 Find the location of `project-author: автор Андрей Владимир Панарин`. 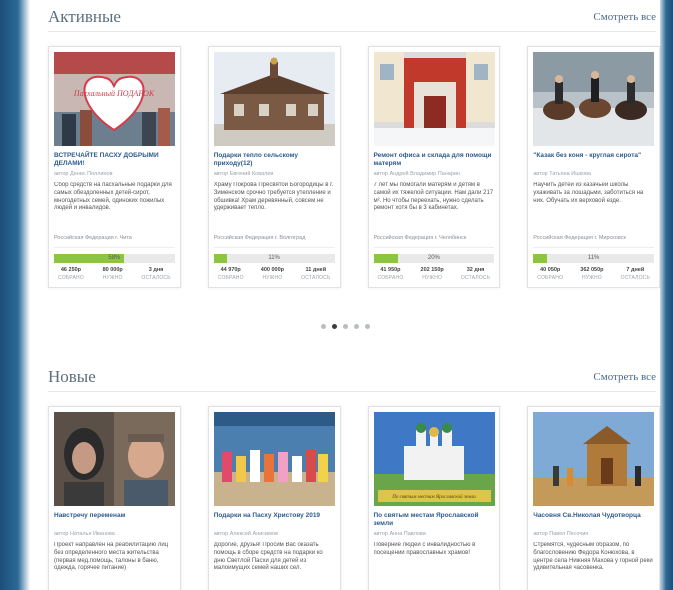

project-author: автор Андрей Владимир Панарин is located at coordinates (417, 174).